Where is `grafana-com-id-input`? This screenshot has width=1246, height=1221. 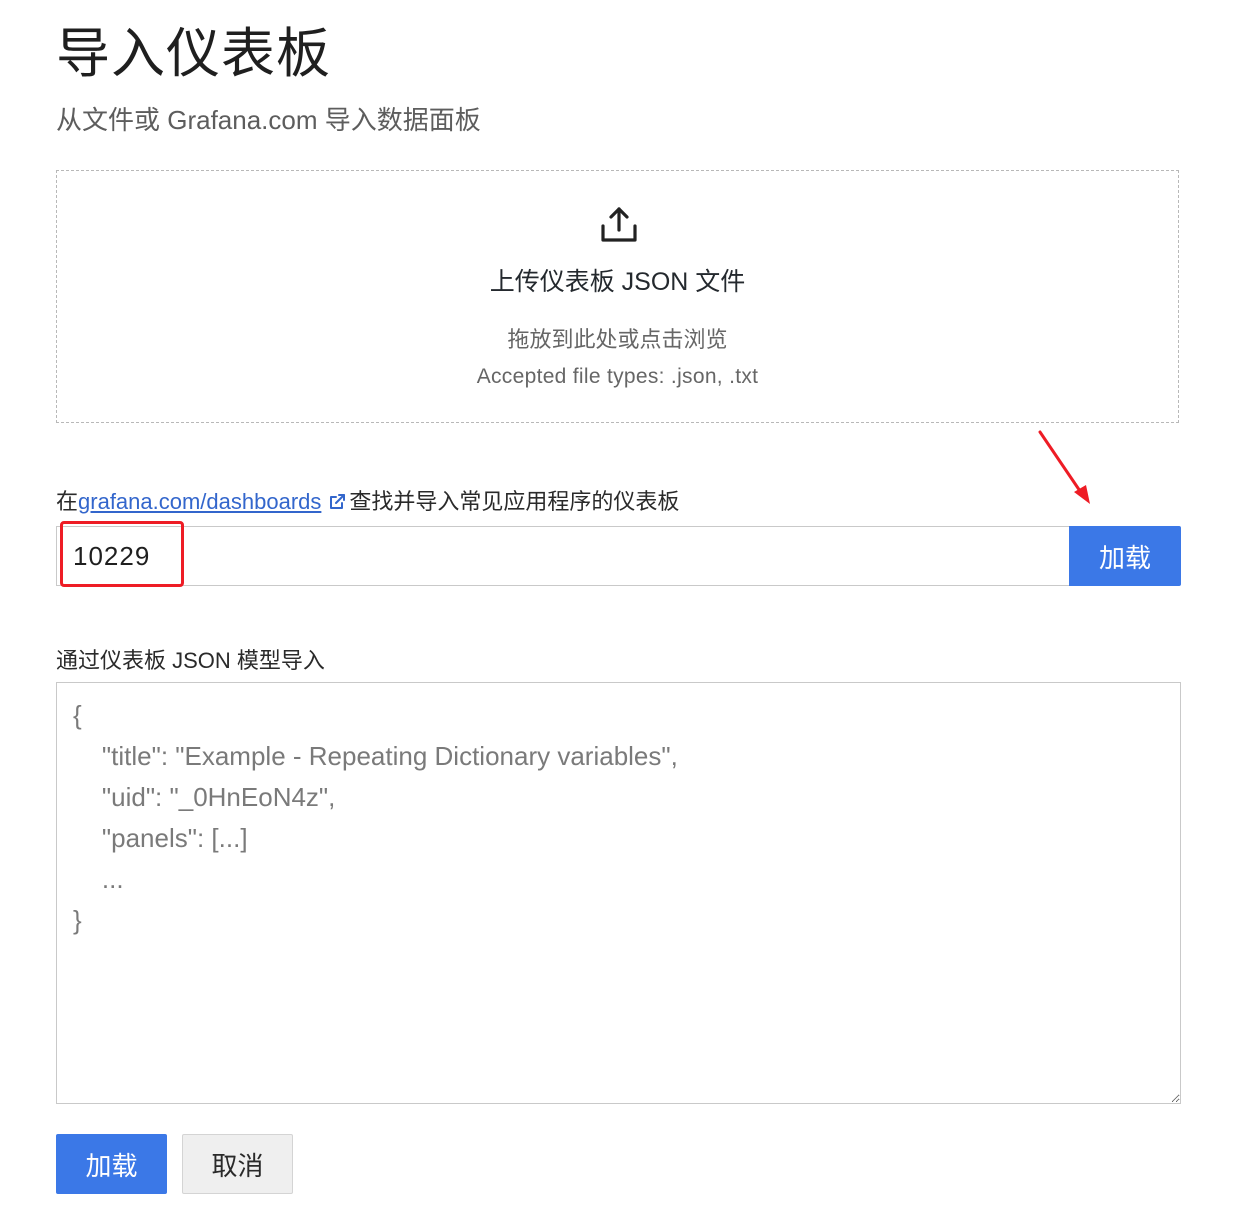 grafana-com-id-input is located at coordinates (563, 556).